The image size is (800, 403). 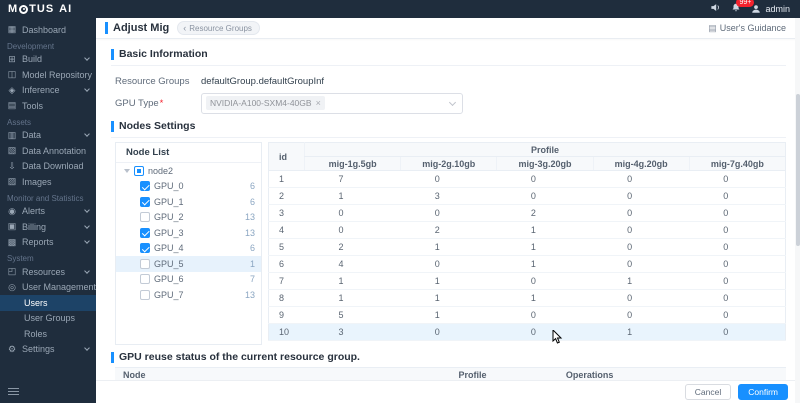 I want to click on logo-text-ai: AI, so click(x=66, y=9).